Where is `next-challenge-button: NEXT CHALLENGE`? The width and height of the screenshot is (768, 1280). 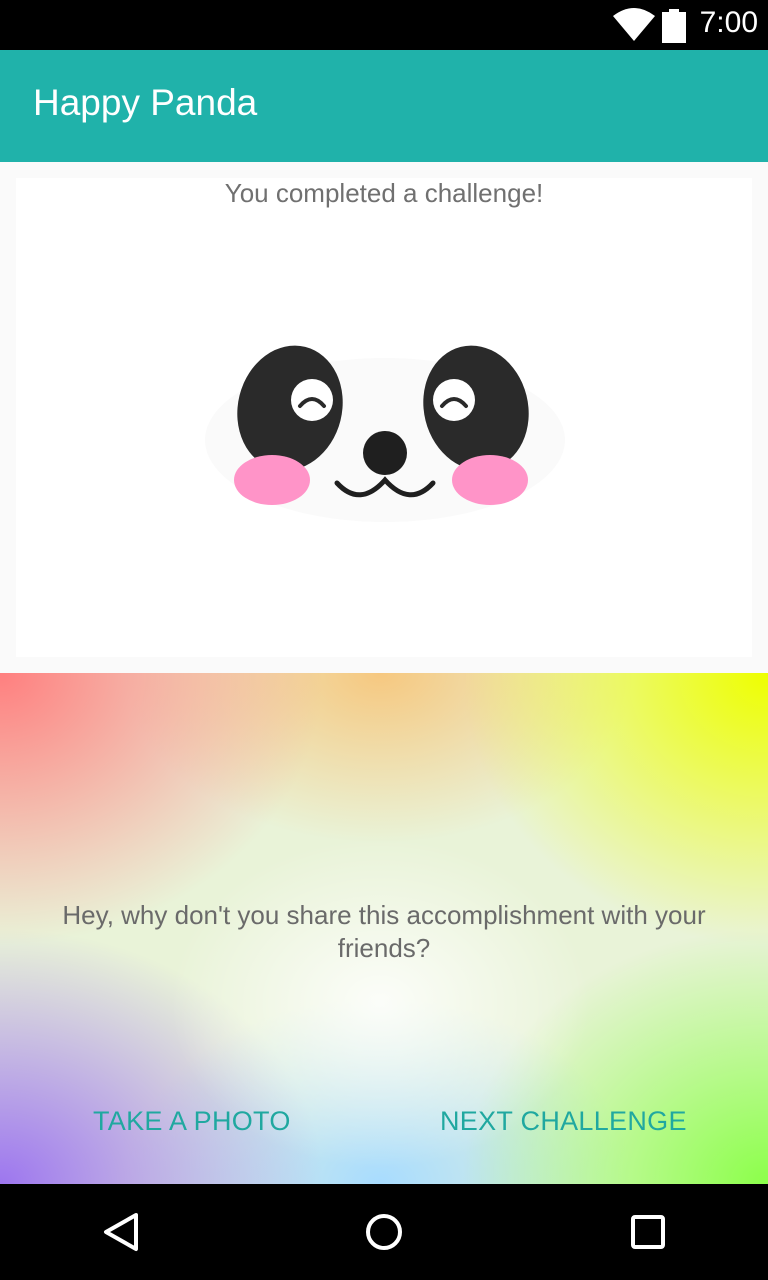 next-challenge-button: NEXT CHALLENGE is located at coordinates (563, 1121).